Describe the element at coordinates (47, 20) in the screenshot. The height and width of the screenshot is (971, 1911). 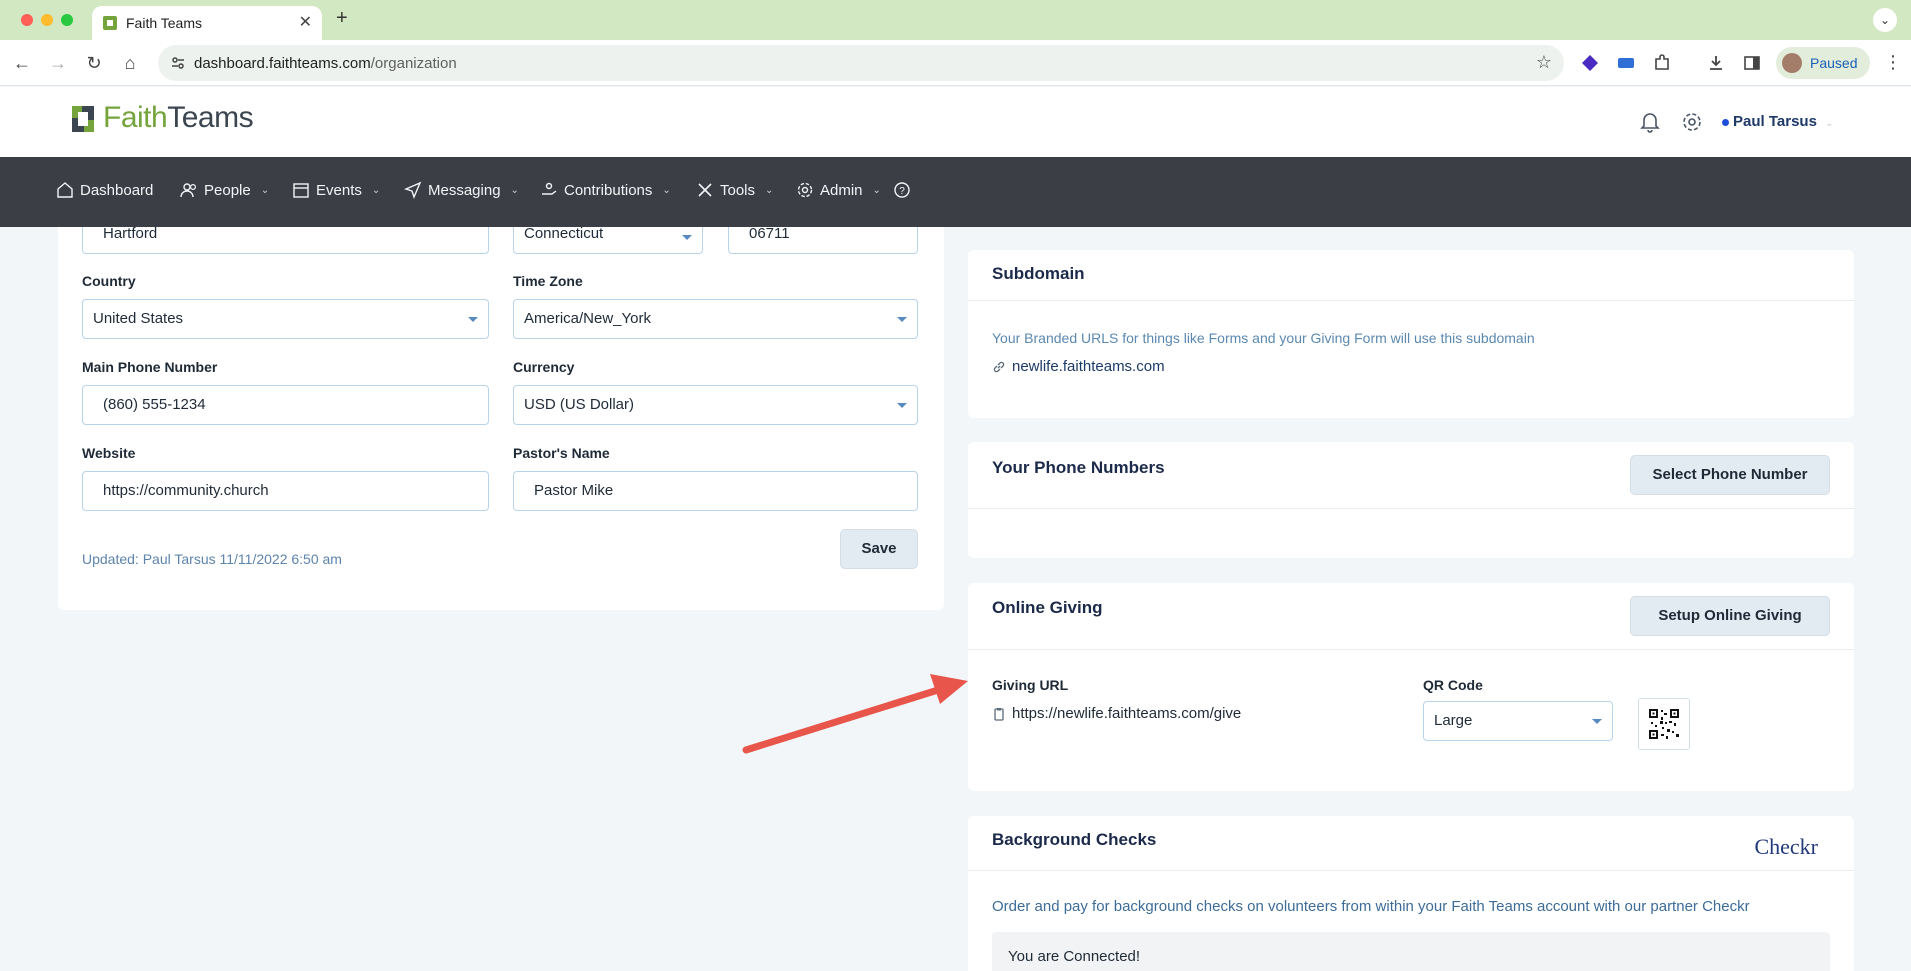
I see `window-minimize-button` at that location.